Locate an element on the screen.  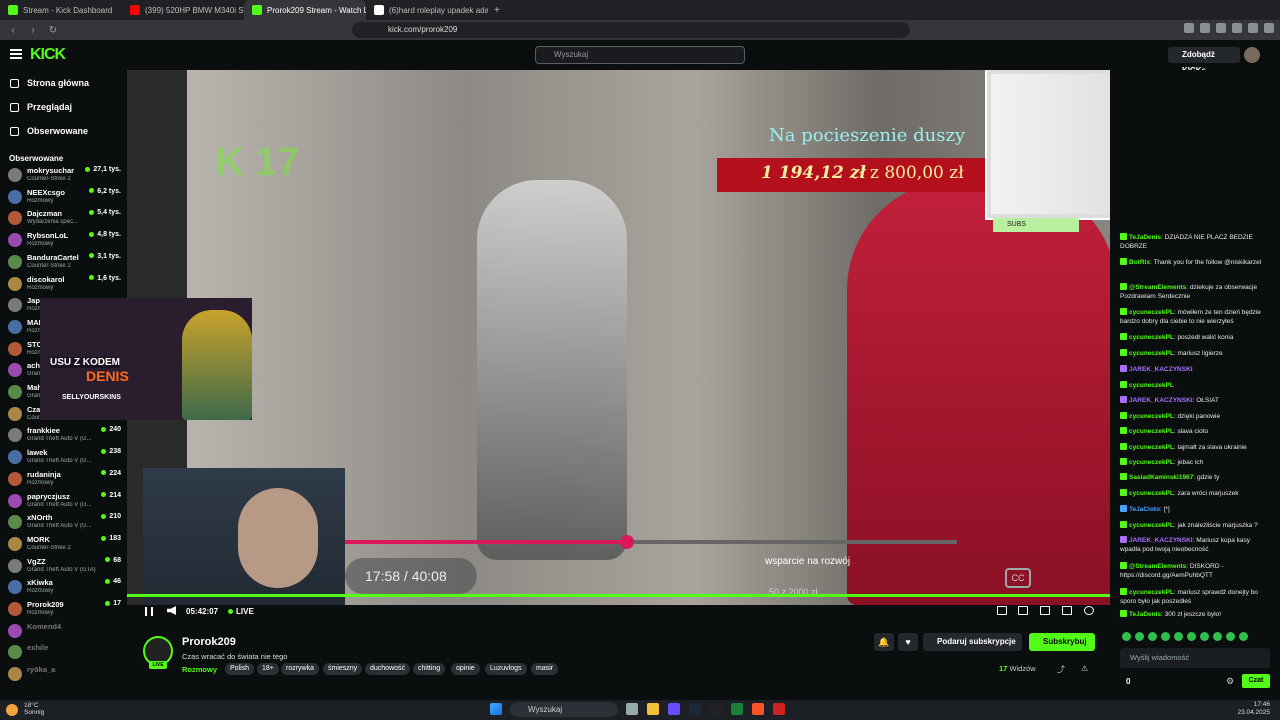
sidebar-channel: mokrysuchar Counter-Strike 2 27,1 tys. is located at coordinates (65, 176).